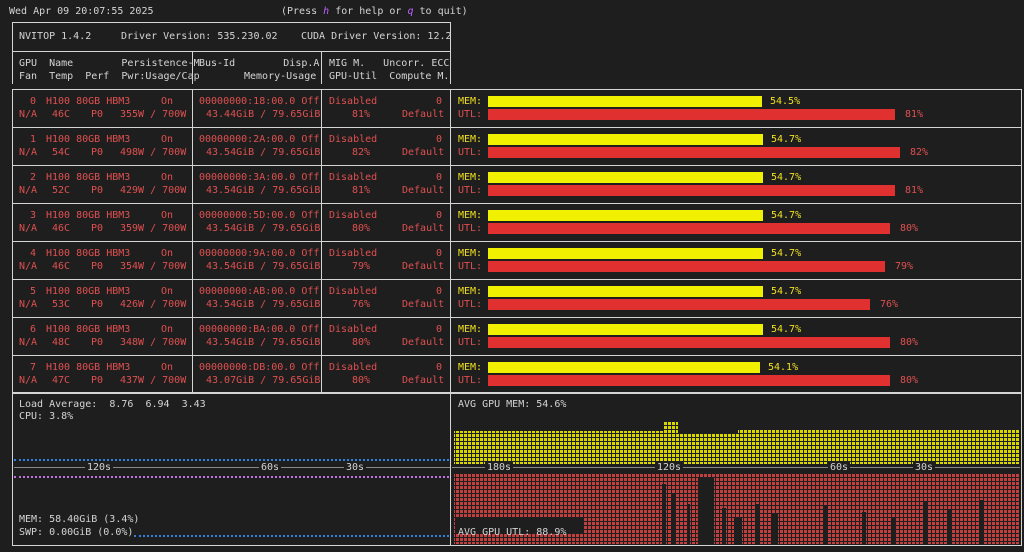 The height and width of the screenshot is (552, 1024). What do you see at coordinates (1021, 469) in the screenshot?
I see `lower-border-right` at bounding box center [1021, 469].